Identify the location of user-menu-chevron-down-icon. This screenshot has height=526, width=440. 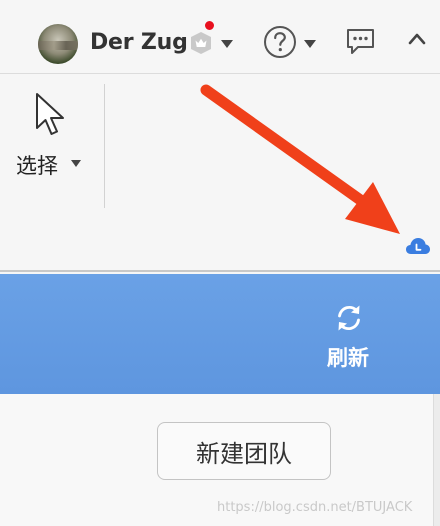
(227, 44).